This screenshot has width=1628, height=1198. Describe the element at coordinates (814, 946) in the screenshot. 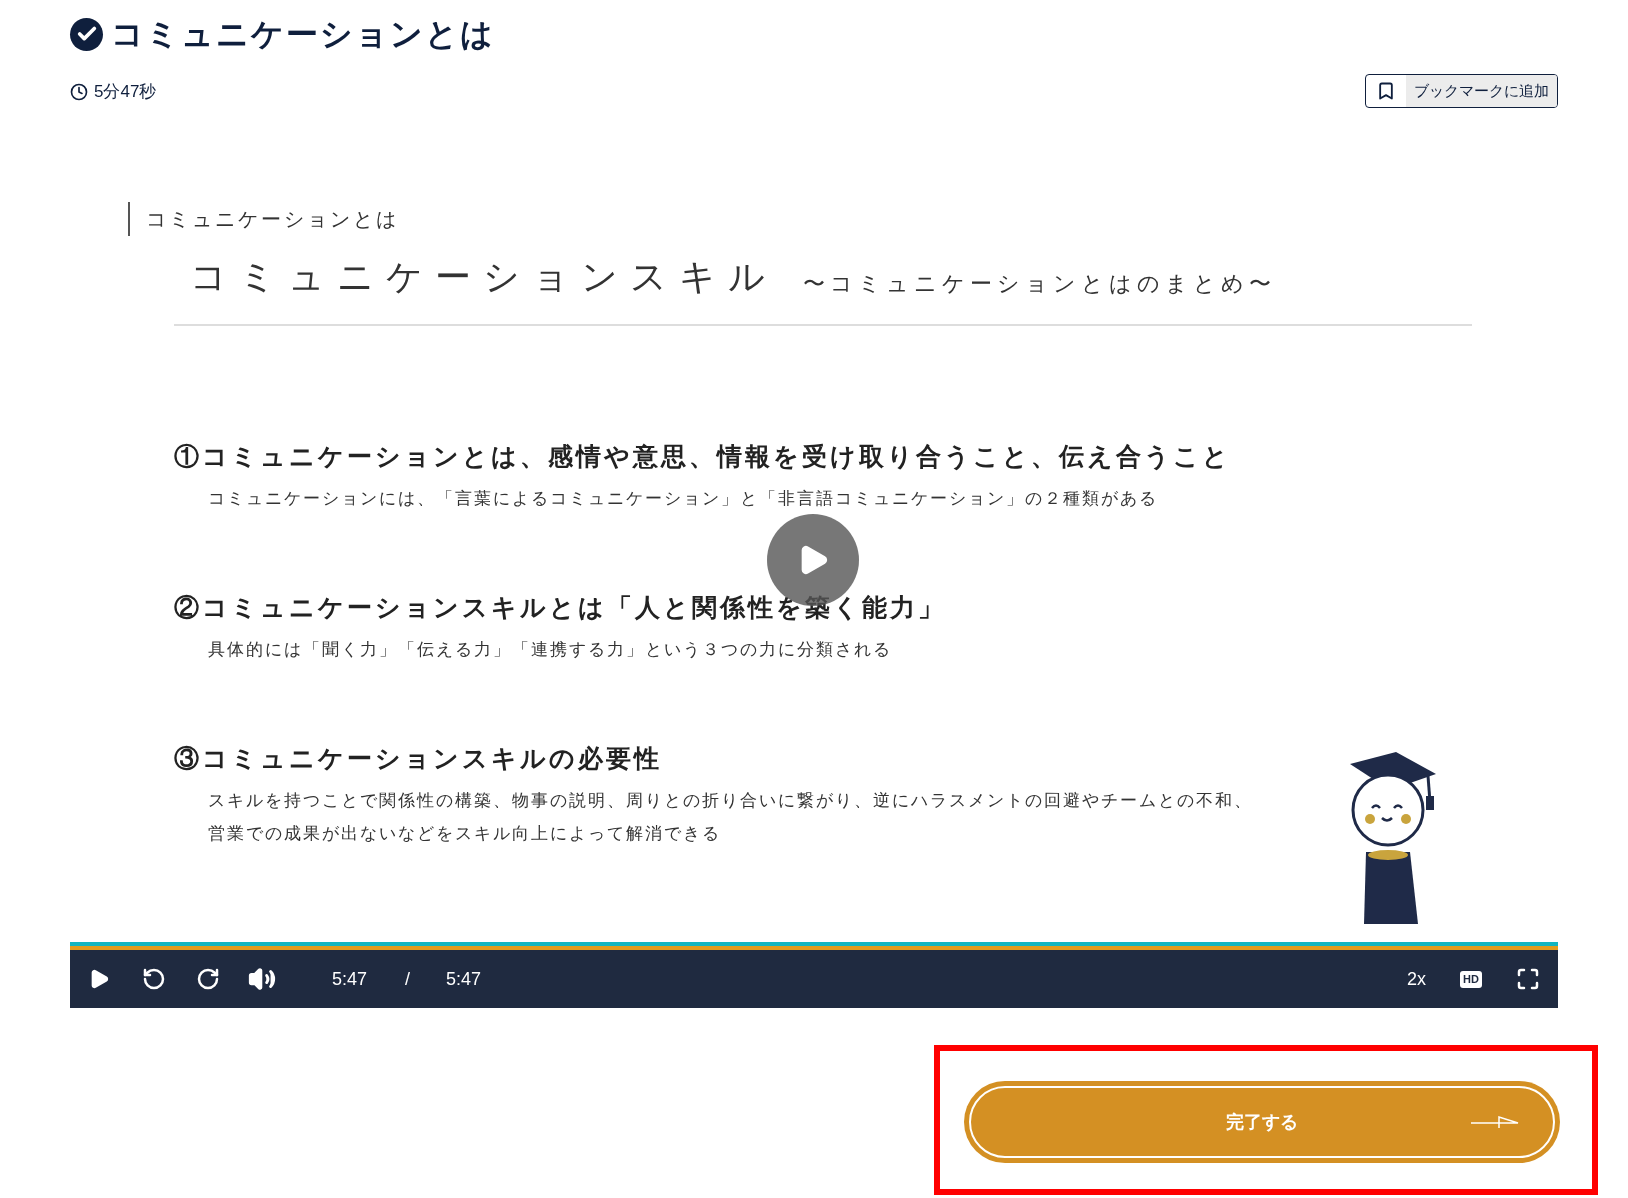

I see `progress-track` at that location.